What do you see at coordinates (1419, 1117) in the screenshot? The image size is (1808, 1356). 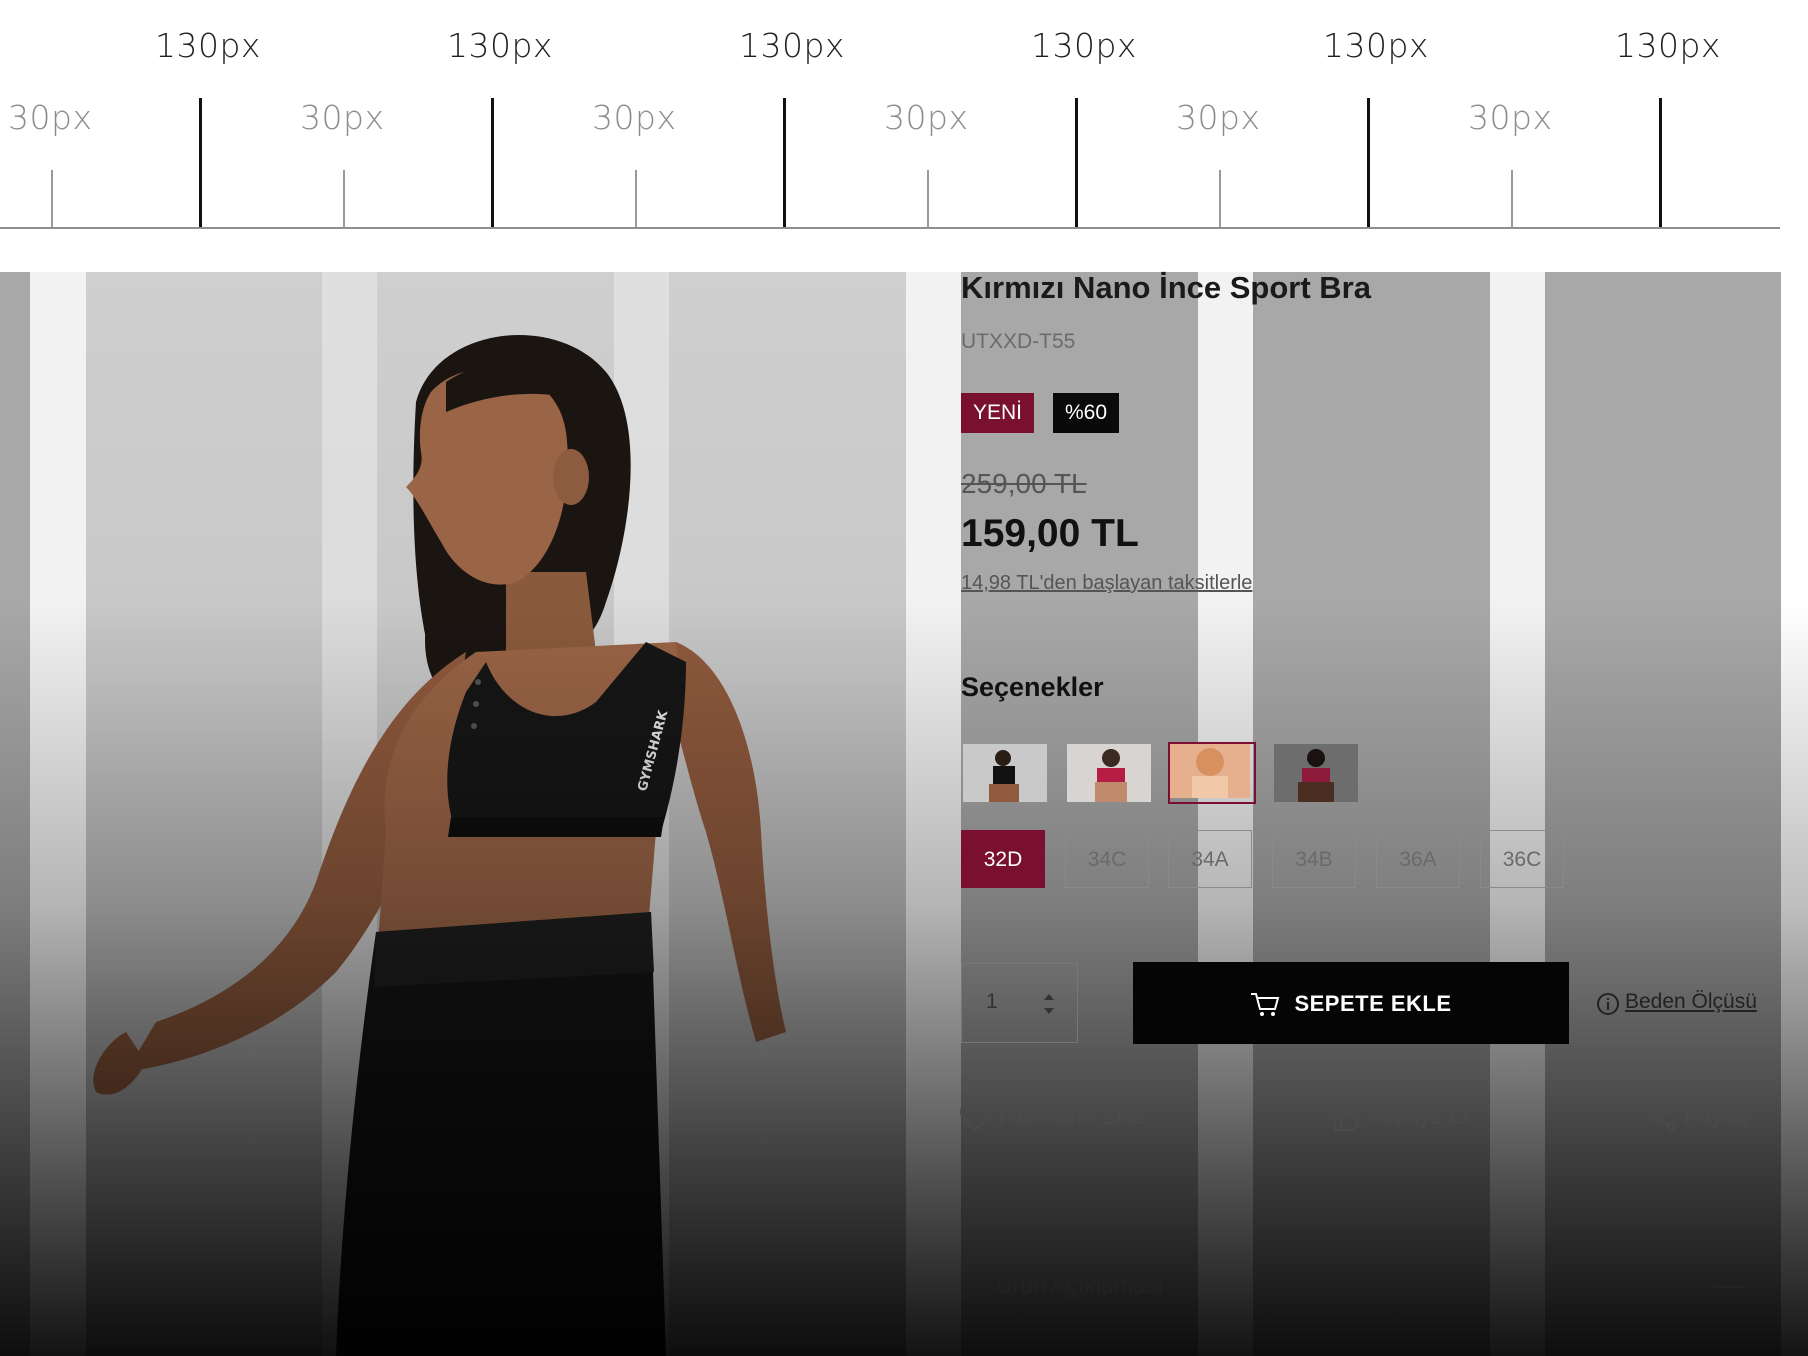 I see `recommend-button: Tavsiye Et` at bounding box center [1419, 1117].